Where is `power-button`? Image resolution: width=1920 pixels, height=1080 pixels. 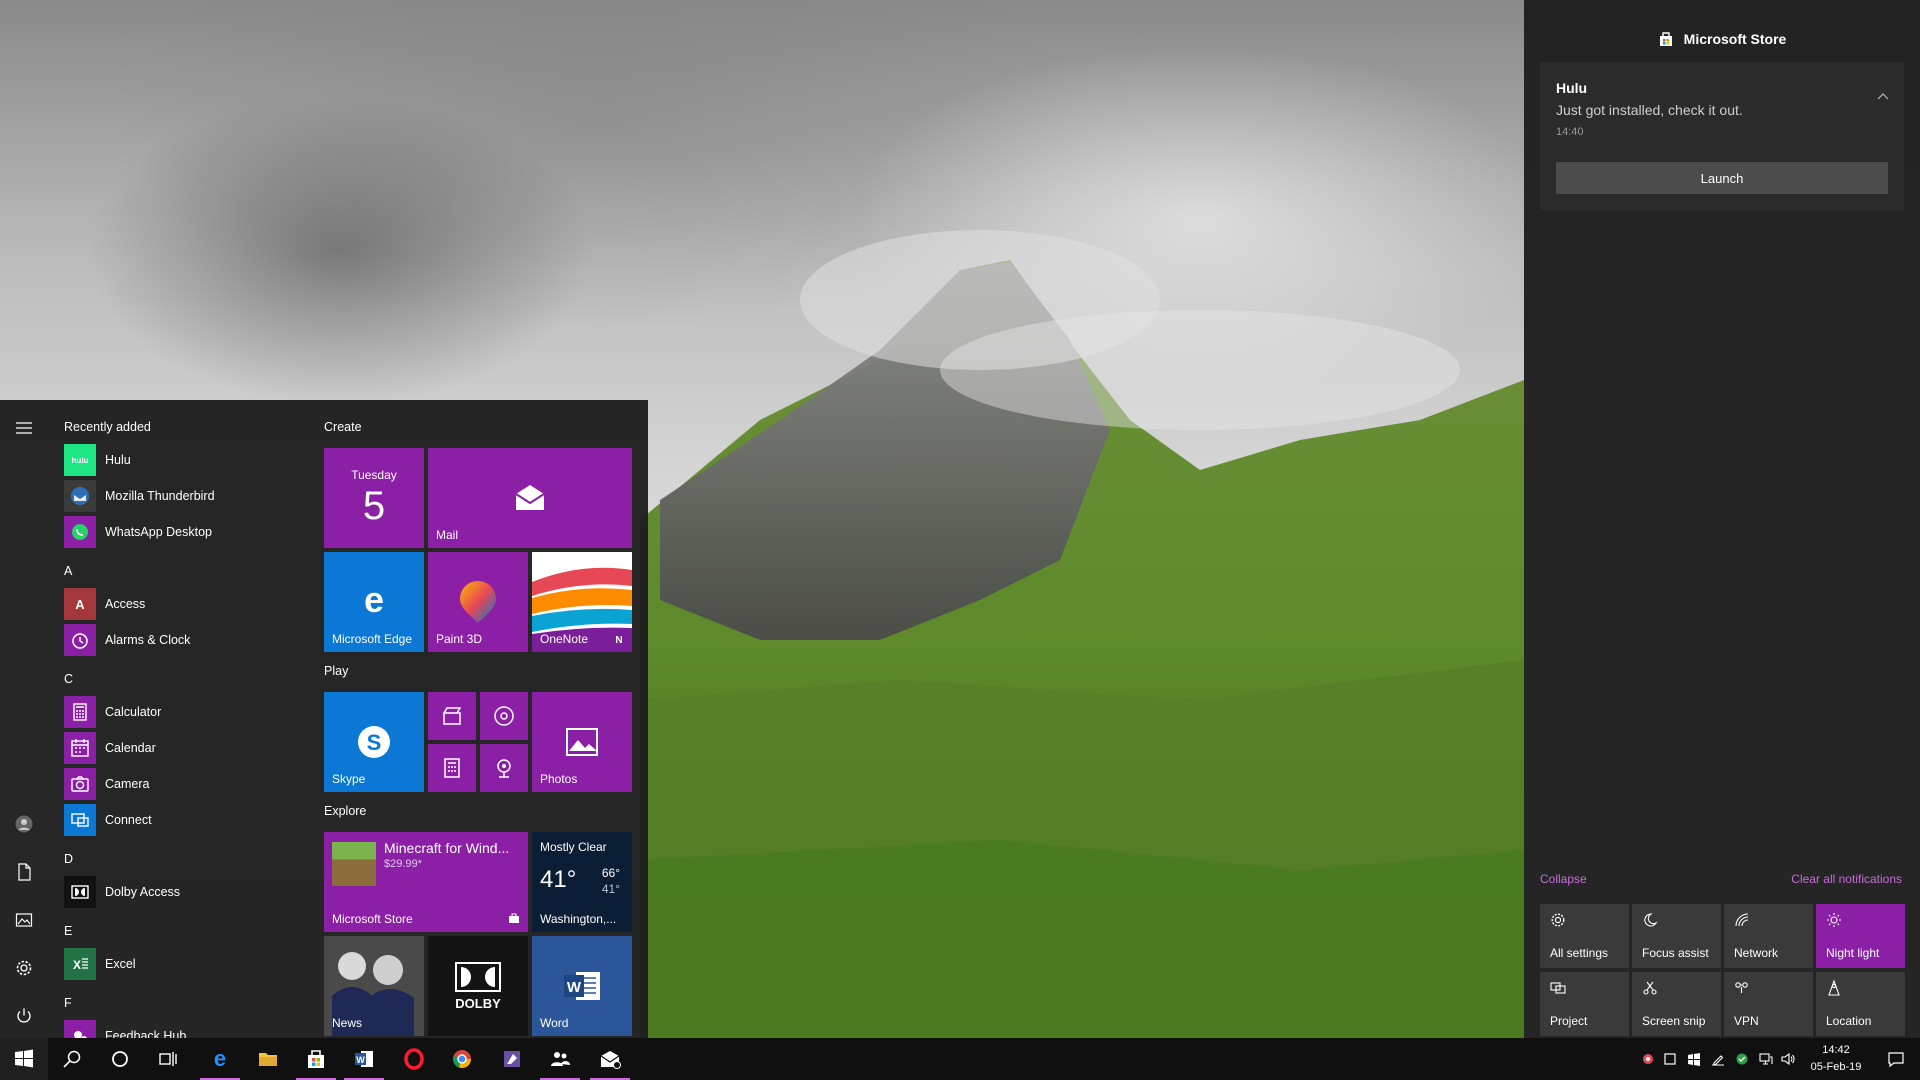
power-button is located at coordinates (24, 1016).